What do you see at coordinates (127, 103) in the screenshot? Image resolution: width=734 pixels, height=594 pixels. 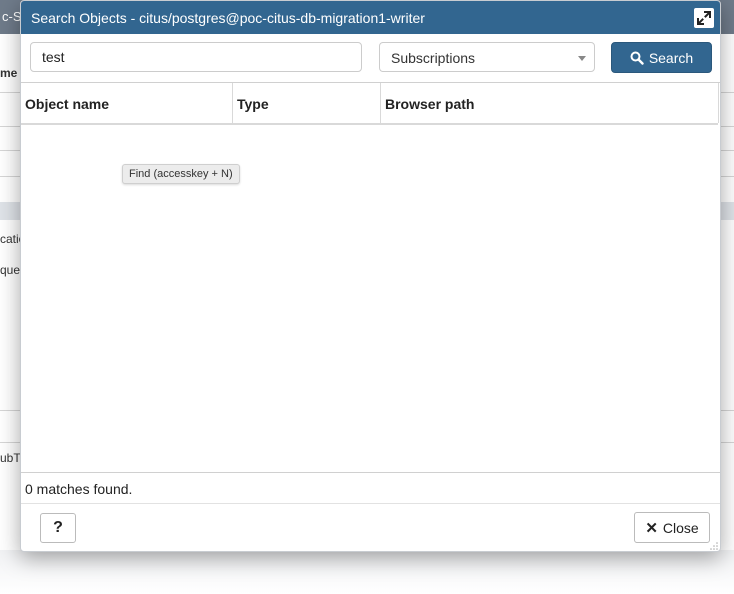 I see `column-header-object-name: Object name` at bounding box center [127, 103].